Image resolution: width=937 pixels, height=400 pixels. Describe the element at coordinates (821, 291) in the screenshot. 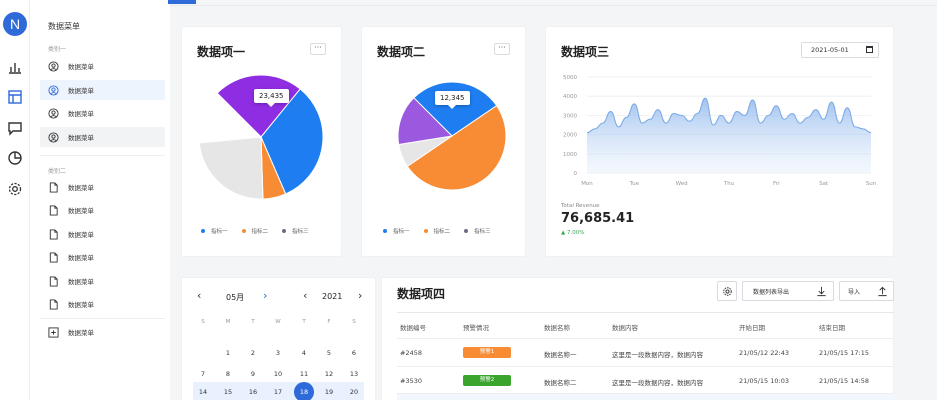

I see `download-icon` at that location.